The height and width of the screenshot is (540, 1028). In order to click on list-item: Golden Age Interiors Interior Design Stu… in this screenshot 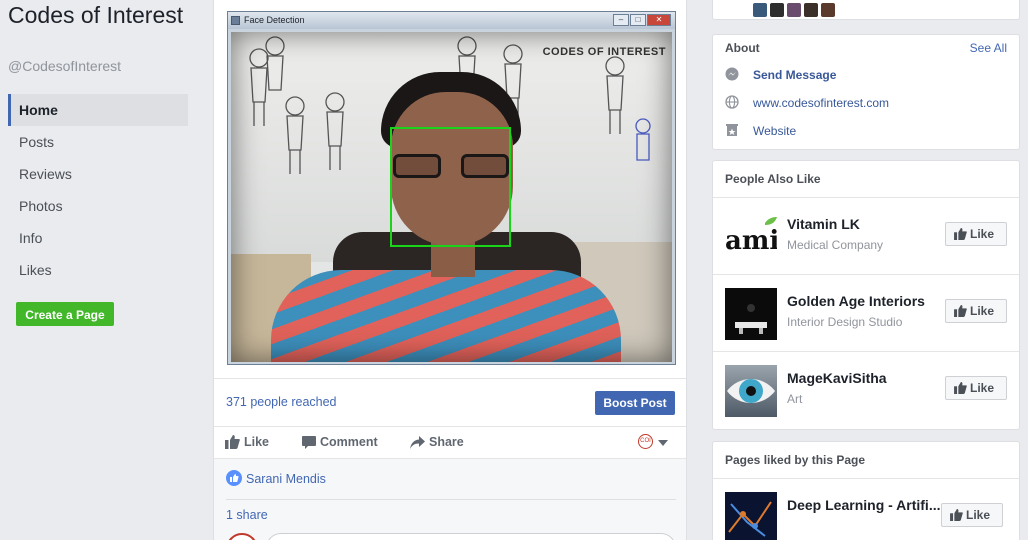, I will do `click(866, 312)`.